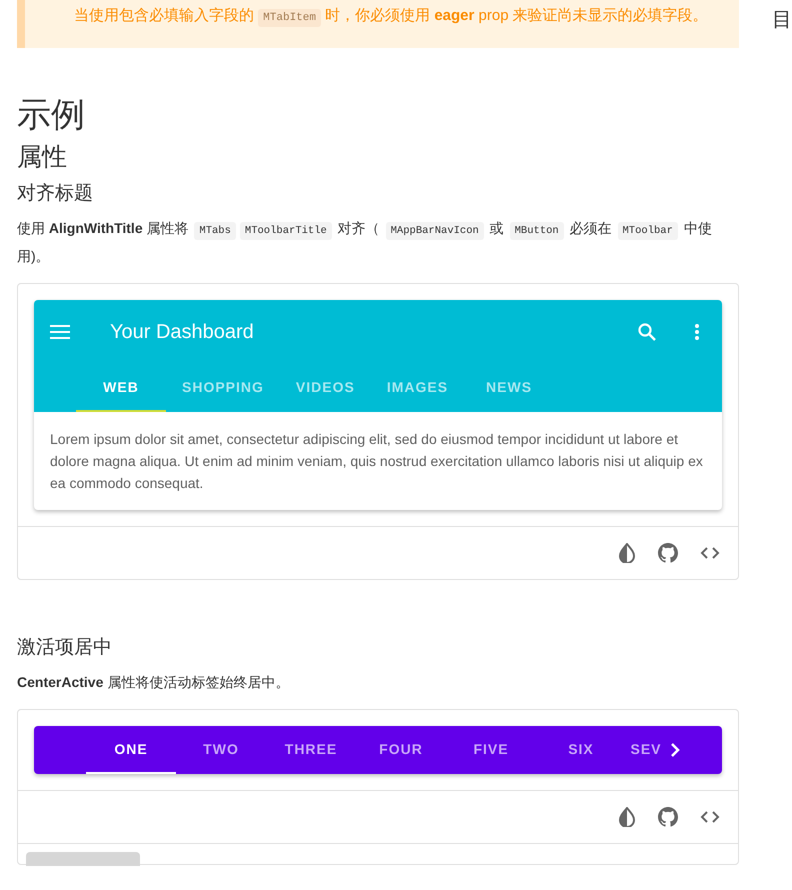 The width and height of the screenshot is (792, 890). Describe the element at coordinates (378, 24) in the screenshot. I see `warning-alert: 当使用包含必填输入字段的 MTabItem 时，你必须使用 eager prop 来验证尚未显示的必填字段。` at that location.